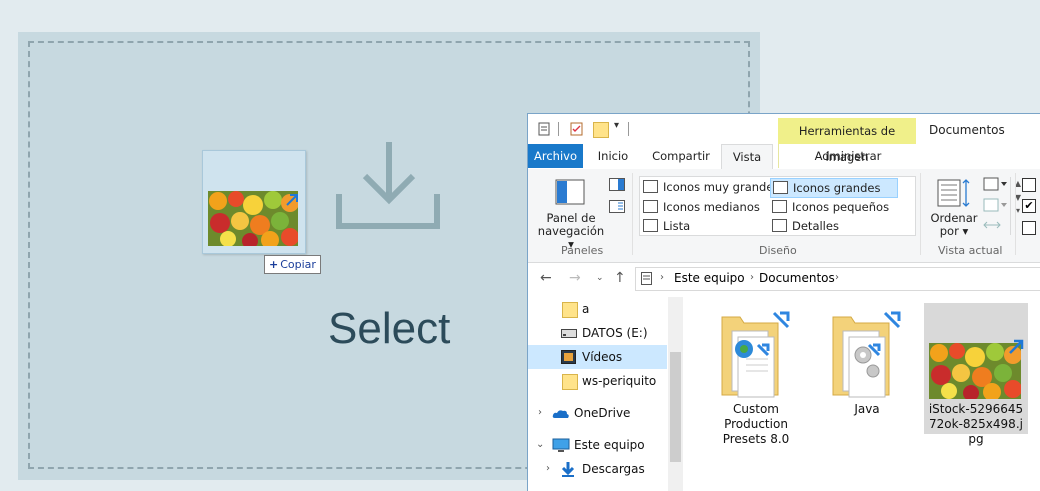 This screenshot has height=491, width=1040. What do you see at coordinates (560, 414) in the screenshot?
I see `onedrive-icon` at bounding box center [560, 414].